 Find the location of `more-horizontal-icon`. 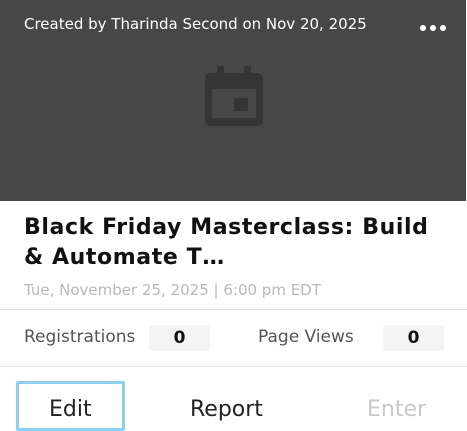

more-horizontal-icon is located at coordinates (423, 28).